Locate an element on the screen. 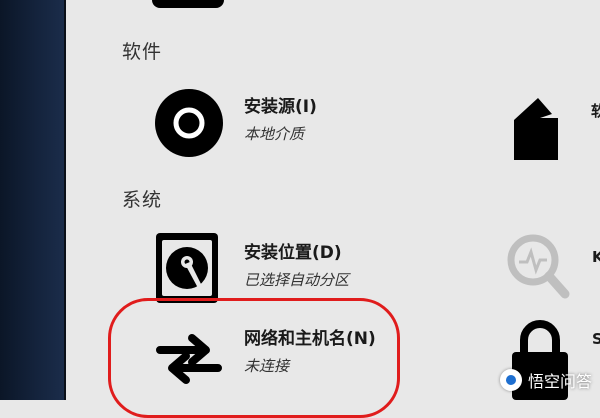 The image size is (600, 418). watermark-text: 悟空问答 is located at coordinates (559, 381).